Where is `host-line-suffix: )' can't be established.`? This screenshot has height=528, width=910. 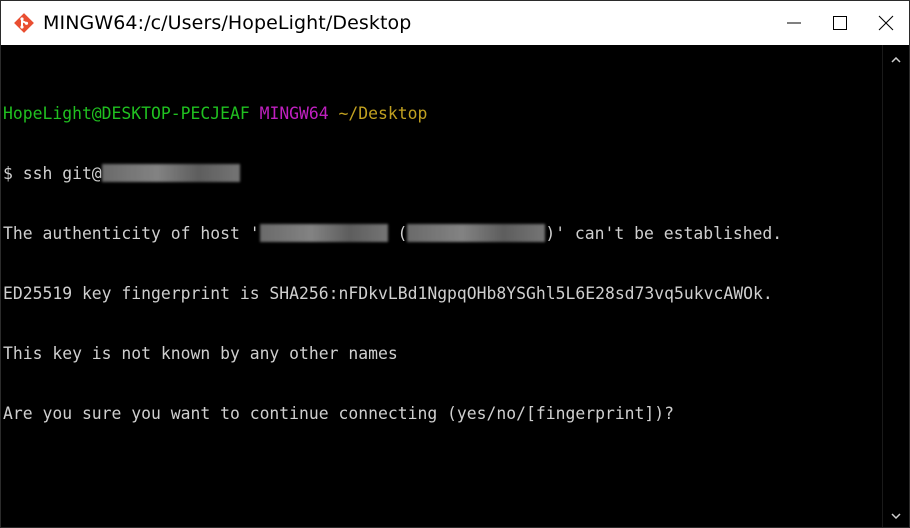
host-line-suffix: )' can't be established. is located at coordinates (664, 233).